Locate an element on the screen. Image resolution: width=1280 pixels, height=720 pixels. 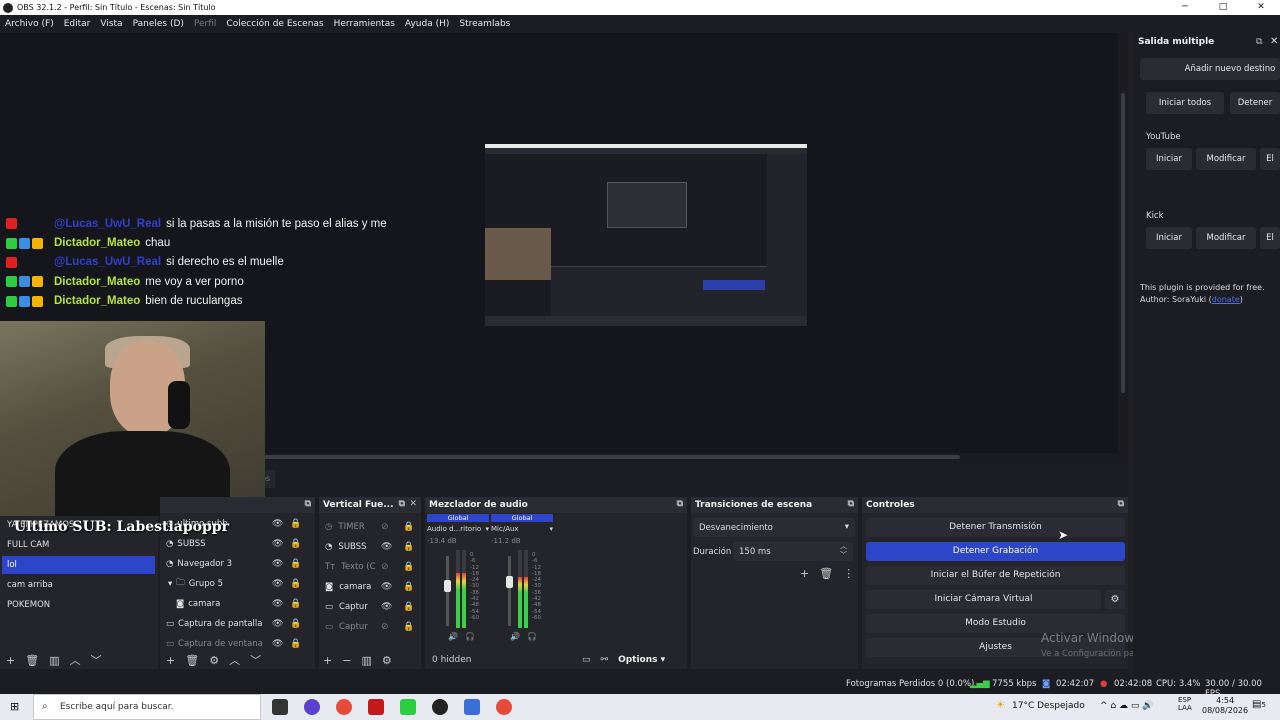
menu-archivo: Archivo (F) is located at coordinates (29, 24).